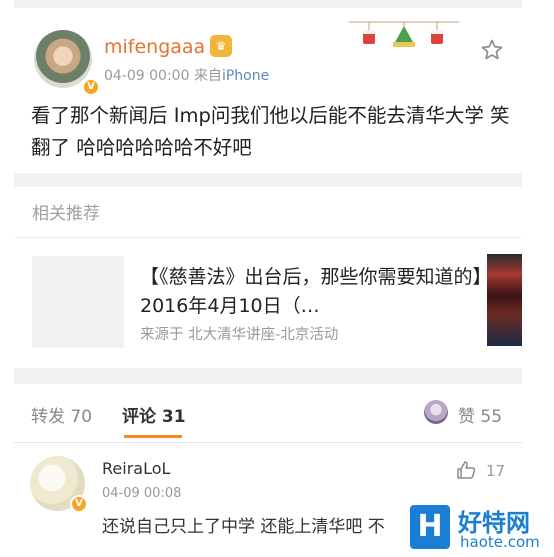  Describe the element at coordinates (270, 131) in the screenshot. I see `post-body-text: 看了那个新闻后 Imp问我们他以后能不能去清华大学 笑翻了 哈哈哈哈哈哈不好吧` at that location.